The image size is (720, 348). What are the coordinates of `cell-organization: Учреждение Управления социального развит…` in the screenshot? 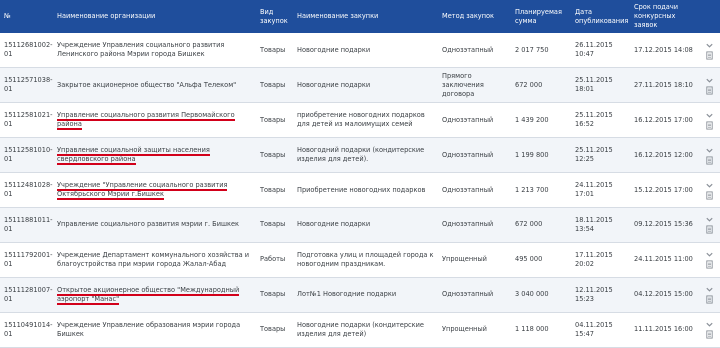 It's located at (154, 50).